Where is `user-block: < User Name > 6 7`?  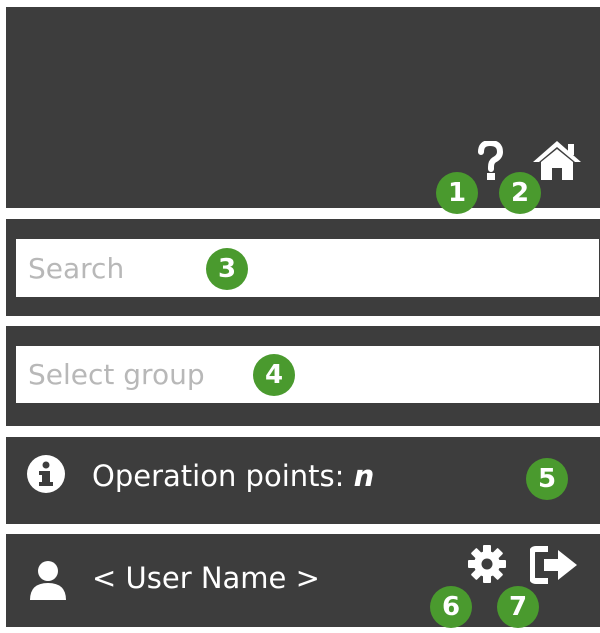 user-block: < User Name > 6 7 is located at coordinates (303, 581).